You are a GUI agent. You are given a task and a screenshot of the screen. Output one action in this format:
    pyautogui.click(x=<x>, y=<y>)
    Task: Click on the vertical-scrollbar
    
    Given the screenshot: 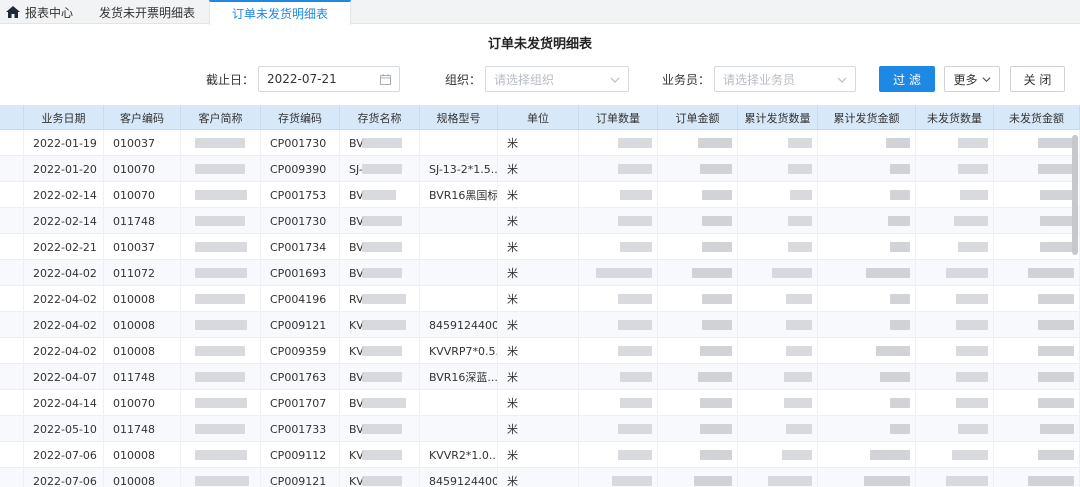 What is the action you would take?
    pyautogui.click(x=1075, y=195)
    